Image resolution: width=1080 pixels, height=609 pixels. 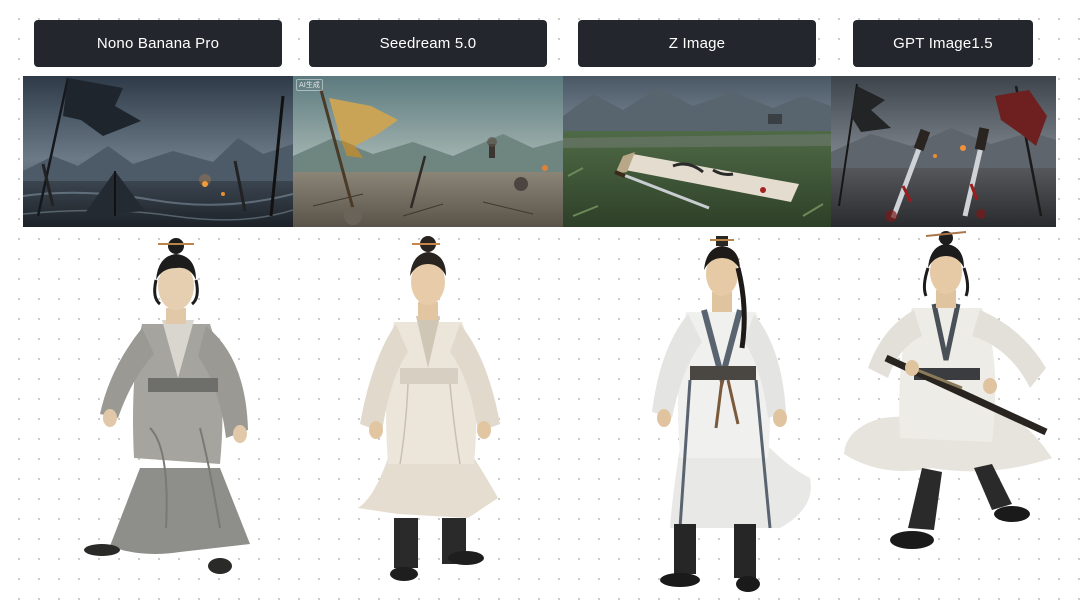 I want to click on swordsman-character-action-pose, so click(x=953, y=416).